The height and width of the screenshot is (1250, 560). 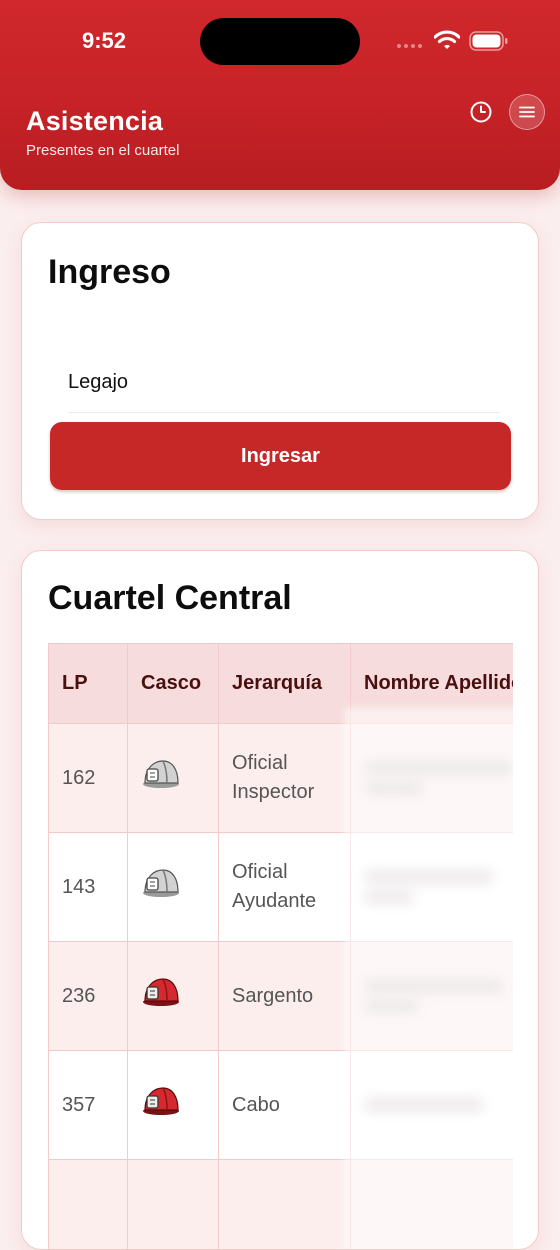 What do you see at coordinates (109, 272) in the screenshot?
I see `ingreso-title: Ingreso` at bounding box center [109, 272].